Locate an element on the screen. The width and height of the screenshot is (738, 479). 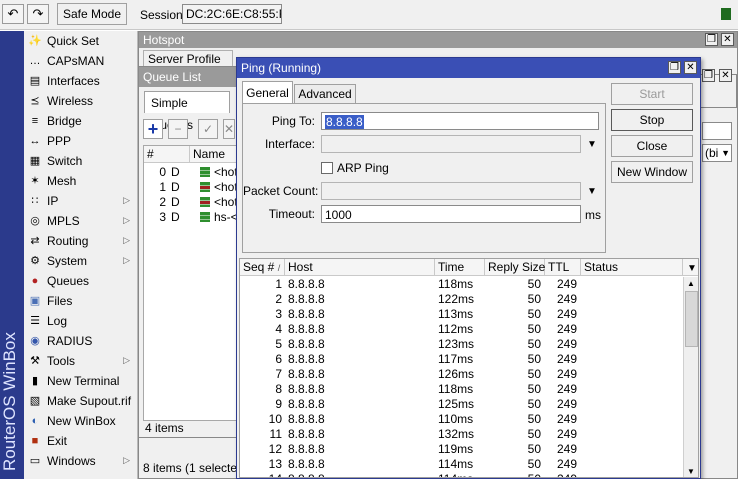
disable-icon: ✕ is located at coordinates (229, 129).